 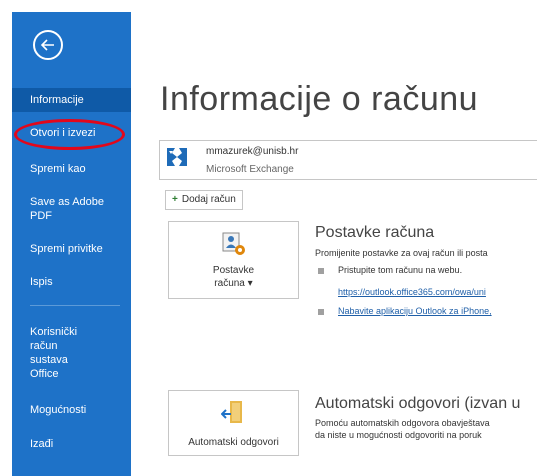 I want to click on sidebar-item-spremi-privitke: Spremi privitke, so click(x=71, y=249).